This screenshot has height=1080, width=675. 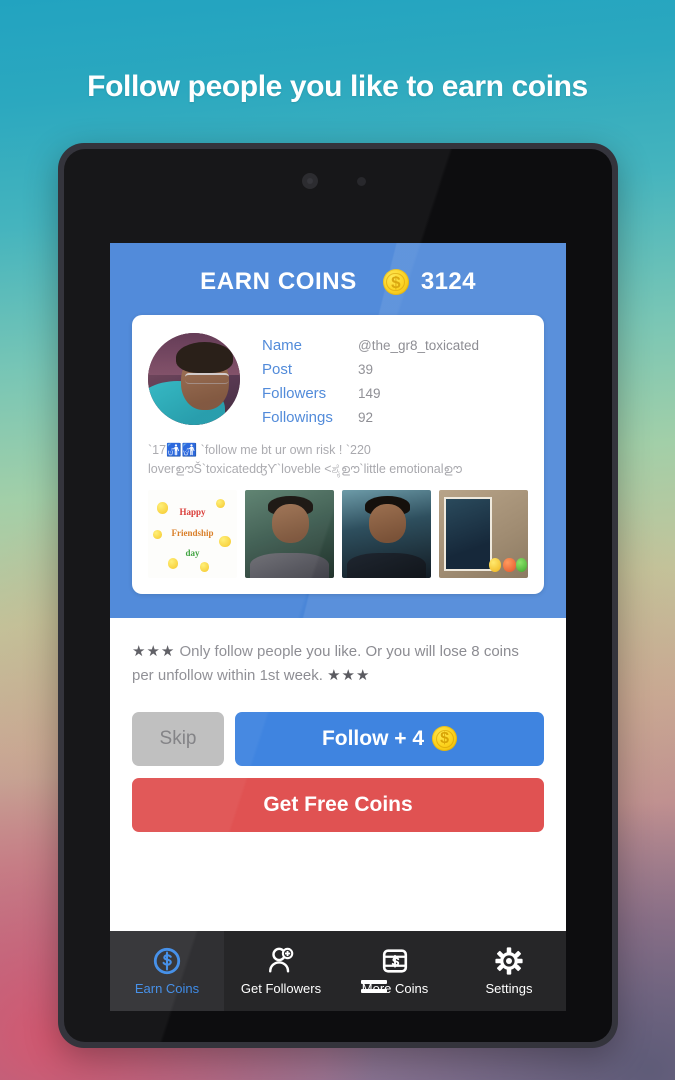 What do you see at coordinates (337, 86) in the screenshot?
I see `promo-headline: Follow people you like to earn coins` at bounding box center [337, 86].